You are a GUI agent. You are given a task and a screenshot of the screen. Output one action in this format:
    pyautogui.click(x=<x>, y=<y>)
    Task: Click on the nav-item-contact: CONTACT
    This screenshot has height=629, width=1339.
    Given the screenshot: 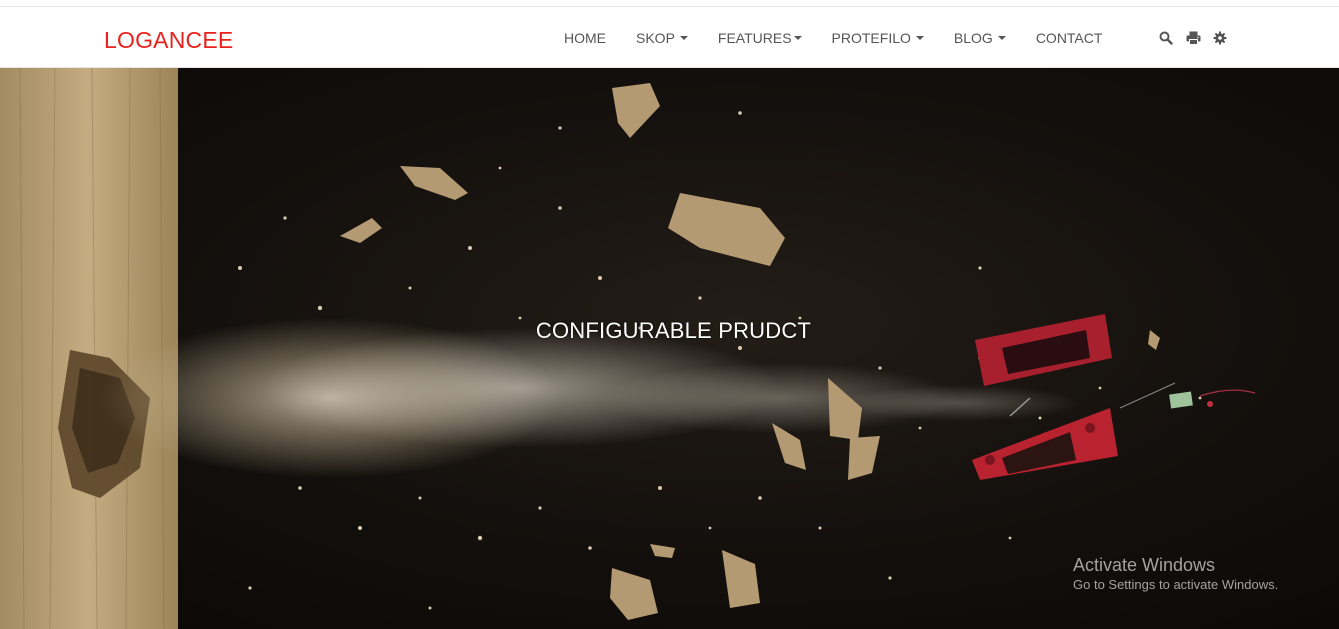 What is the action you would take?
    pyautogui.click(x=1069, y=37)
    